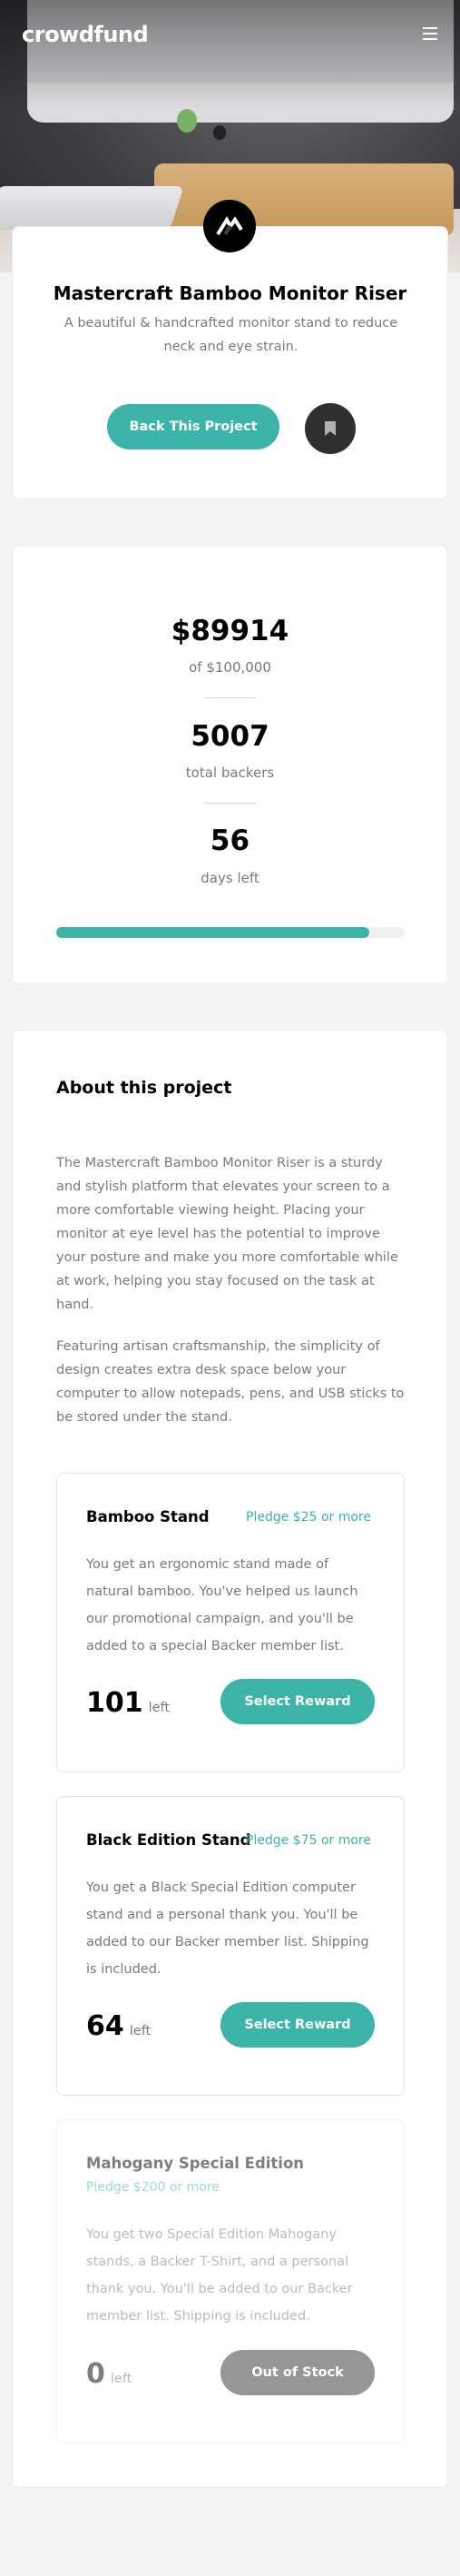  Describe the element at coordinates (230, 773) in the screenshot. I see `total-backers-label: total backers` at that location.